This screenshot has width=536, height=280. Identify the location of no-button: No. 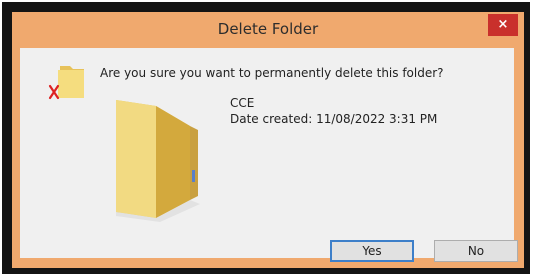
(476, 251).